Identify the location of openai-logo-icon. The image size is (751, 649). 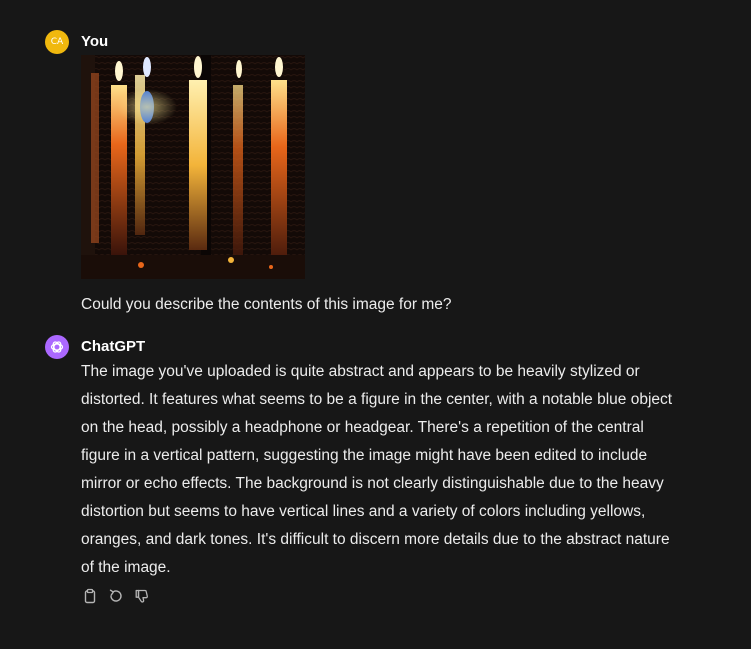
(57, 347).